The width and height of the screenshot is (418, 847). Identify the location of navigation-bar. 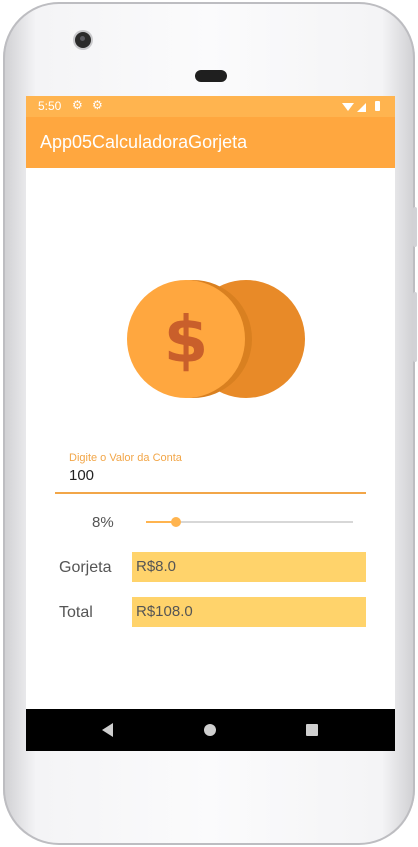
(210, 730).